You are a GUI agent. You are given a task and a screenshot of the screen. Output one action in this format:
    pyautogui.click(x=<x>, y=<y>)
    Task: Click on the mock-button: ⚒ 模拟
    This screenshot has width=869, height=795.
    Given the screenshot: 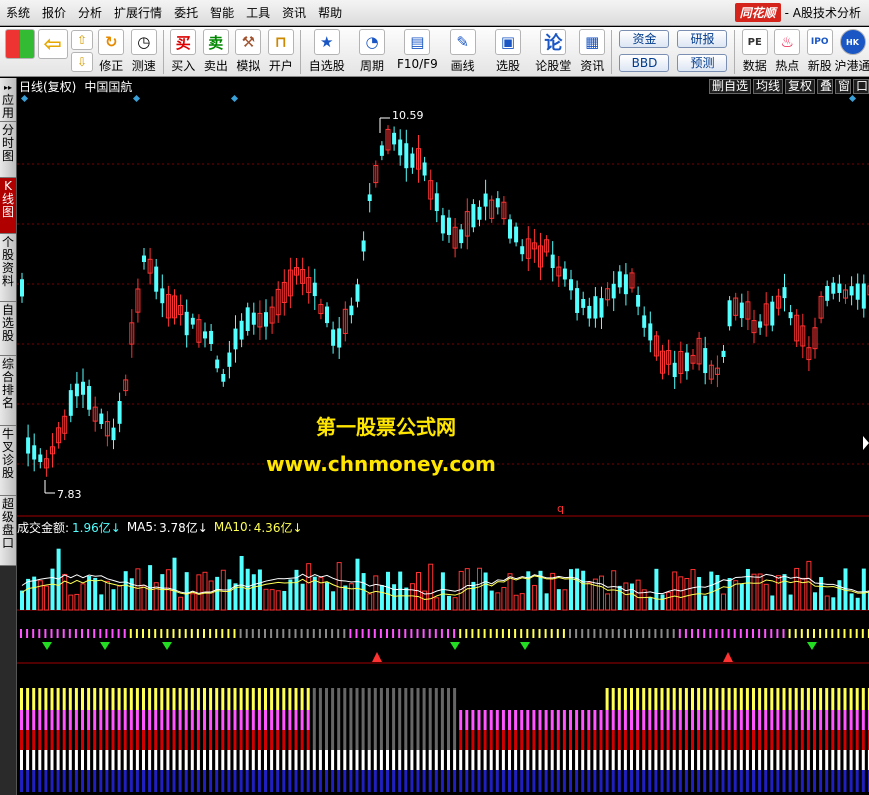 What is the action you would take?
    pyautogui.click(x=248, y=52)
    